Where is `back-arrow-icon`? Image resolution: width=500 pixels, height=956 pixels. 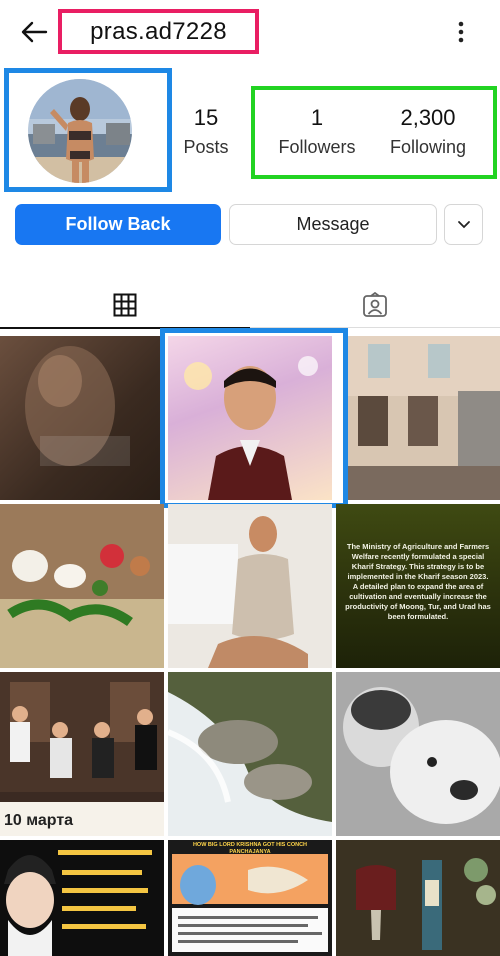 back-arrow-icon is located at coordinates (34, 32).